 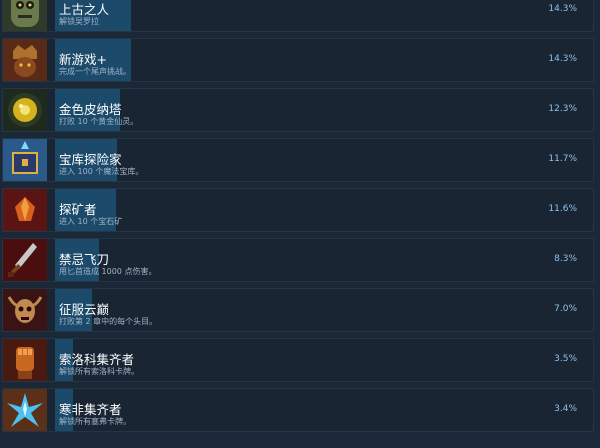 I want to click on achievement-row: 新游戏+ 完成一个尾声挑战。 14.3%, so click(x=298, y=60).